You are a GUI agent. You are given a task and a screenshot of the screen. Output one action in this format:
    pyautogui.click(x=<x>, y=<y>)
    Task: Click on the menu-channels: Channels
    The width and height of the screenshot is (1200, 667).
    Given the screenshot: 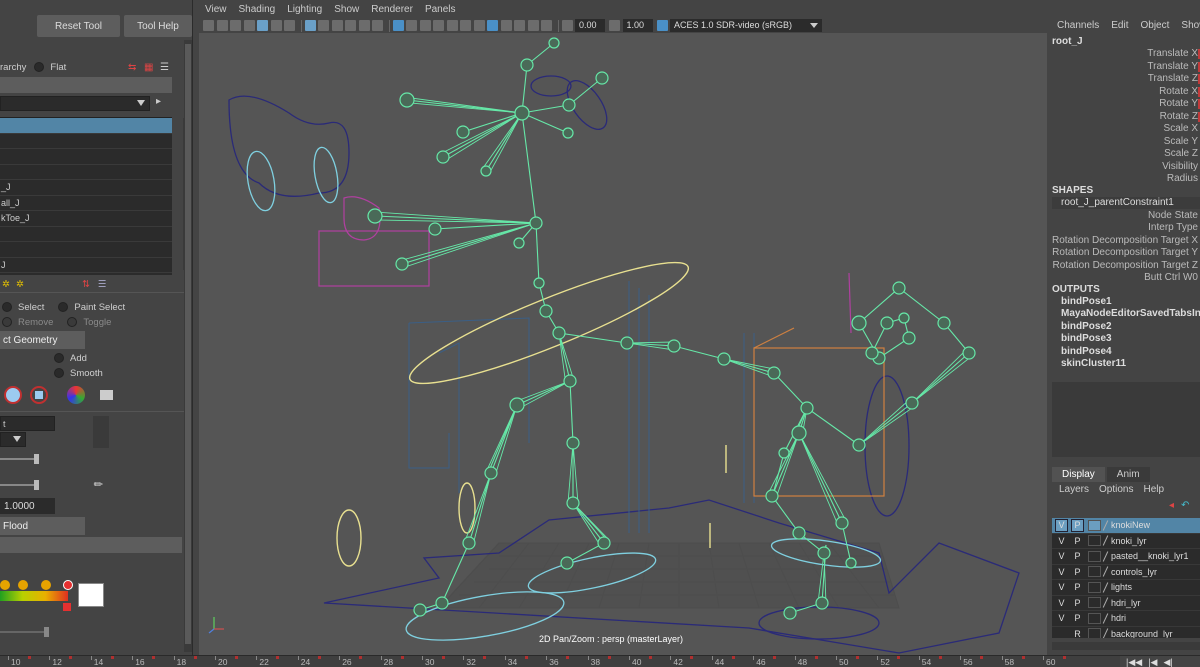 What is the action you would take?
    pyautogui.click(x=1078, y=25)
    